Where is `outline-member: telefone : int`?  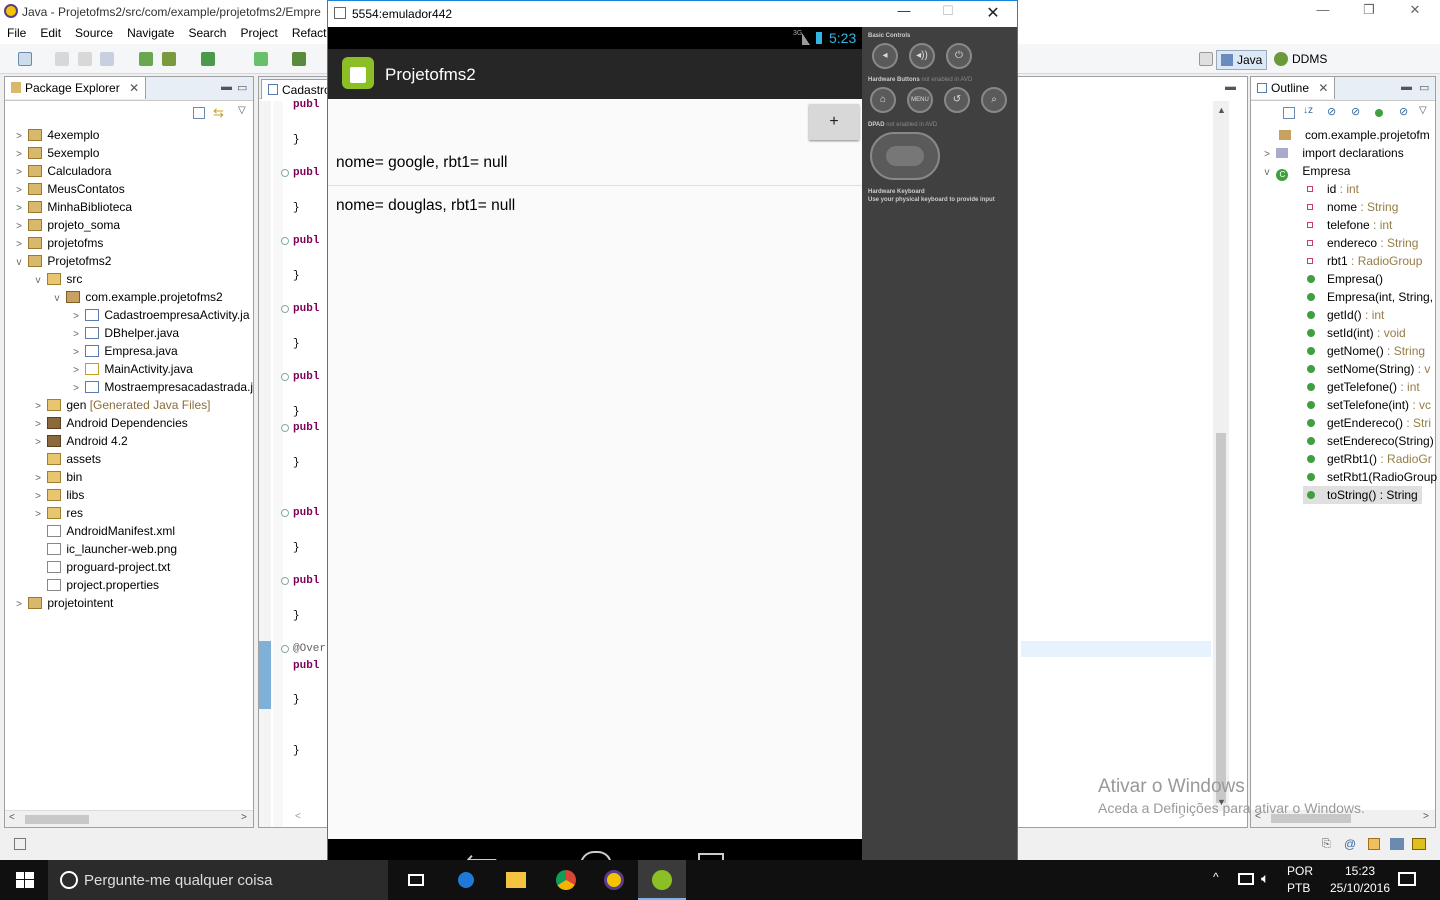
outline-member: telefone : int is located at coordinates (1349, 225).